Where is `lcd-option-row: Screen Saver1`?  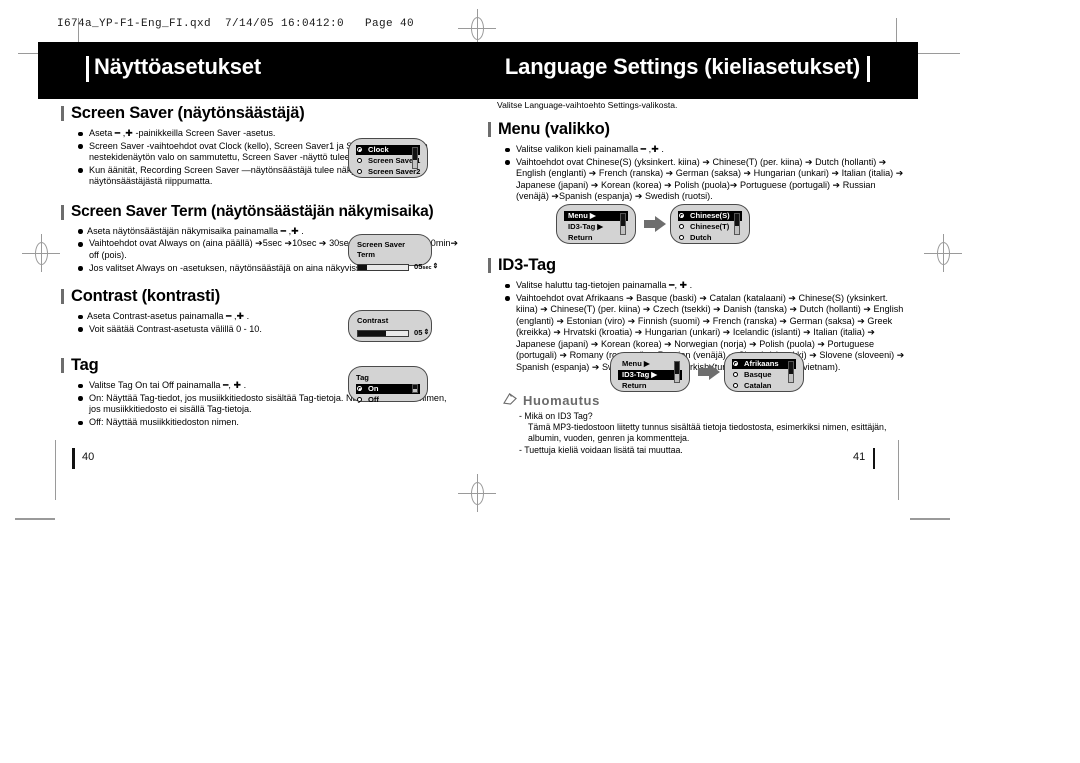
lcd-option-row: Screen Saver1 is located at coordinates (388, 161).